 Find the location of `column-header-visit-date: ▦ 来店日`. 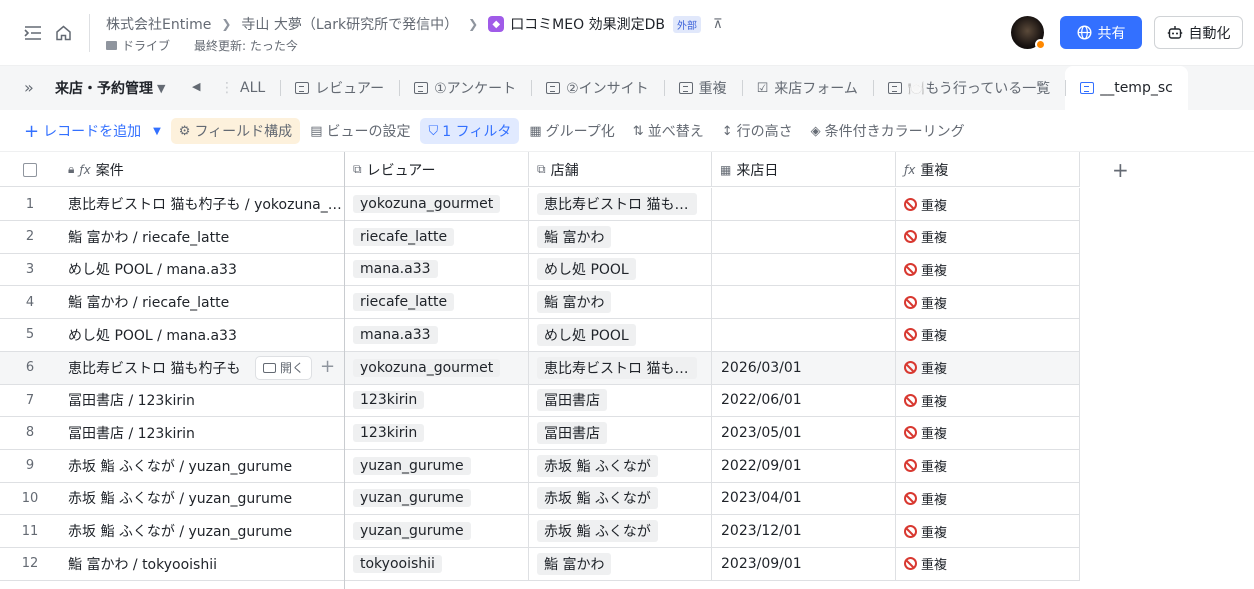

column-header-visit-date: ▦ 来店日 is located at coordinates (804, 169).